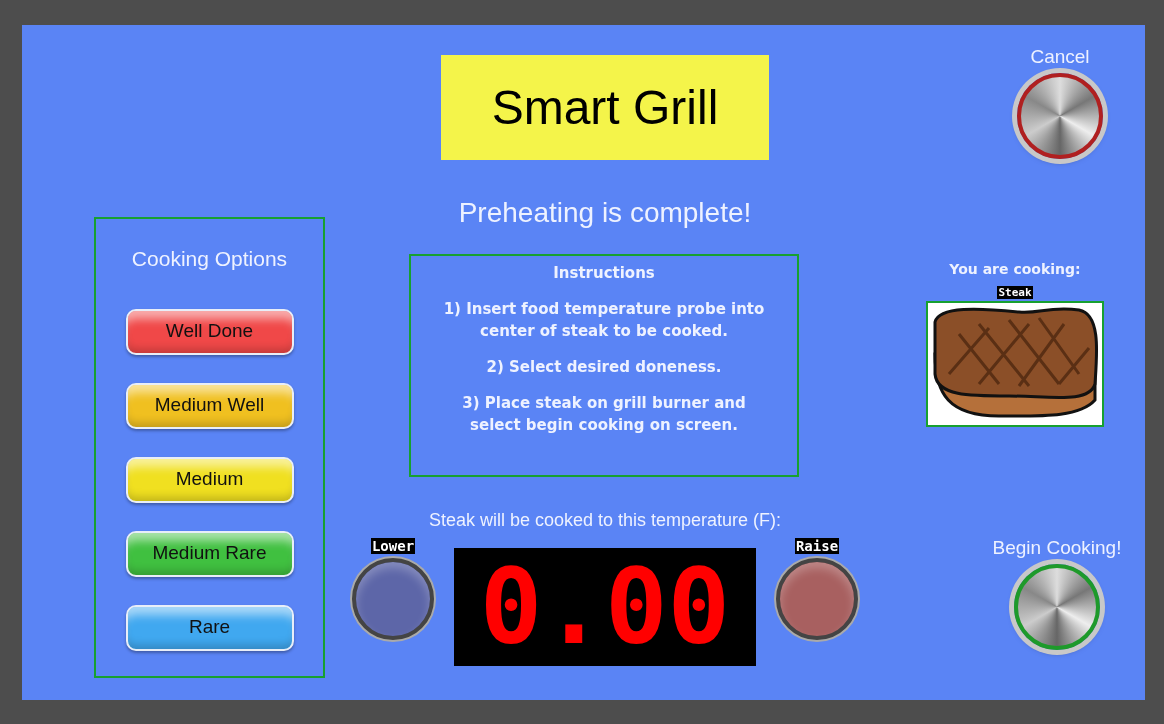 This screenshot has height=724, width=1164. I want to click on doneness-button: Medium Rare, so click(209, 553).